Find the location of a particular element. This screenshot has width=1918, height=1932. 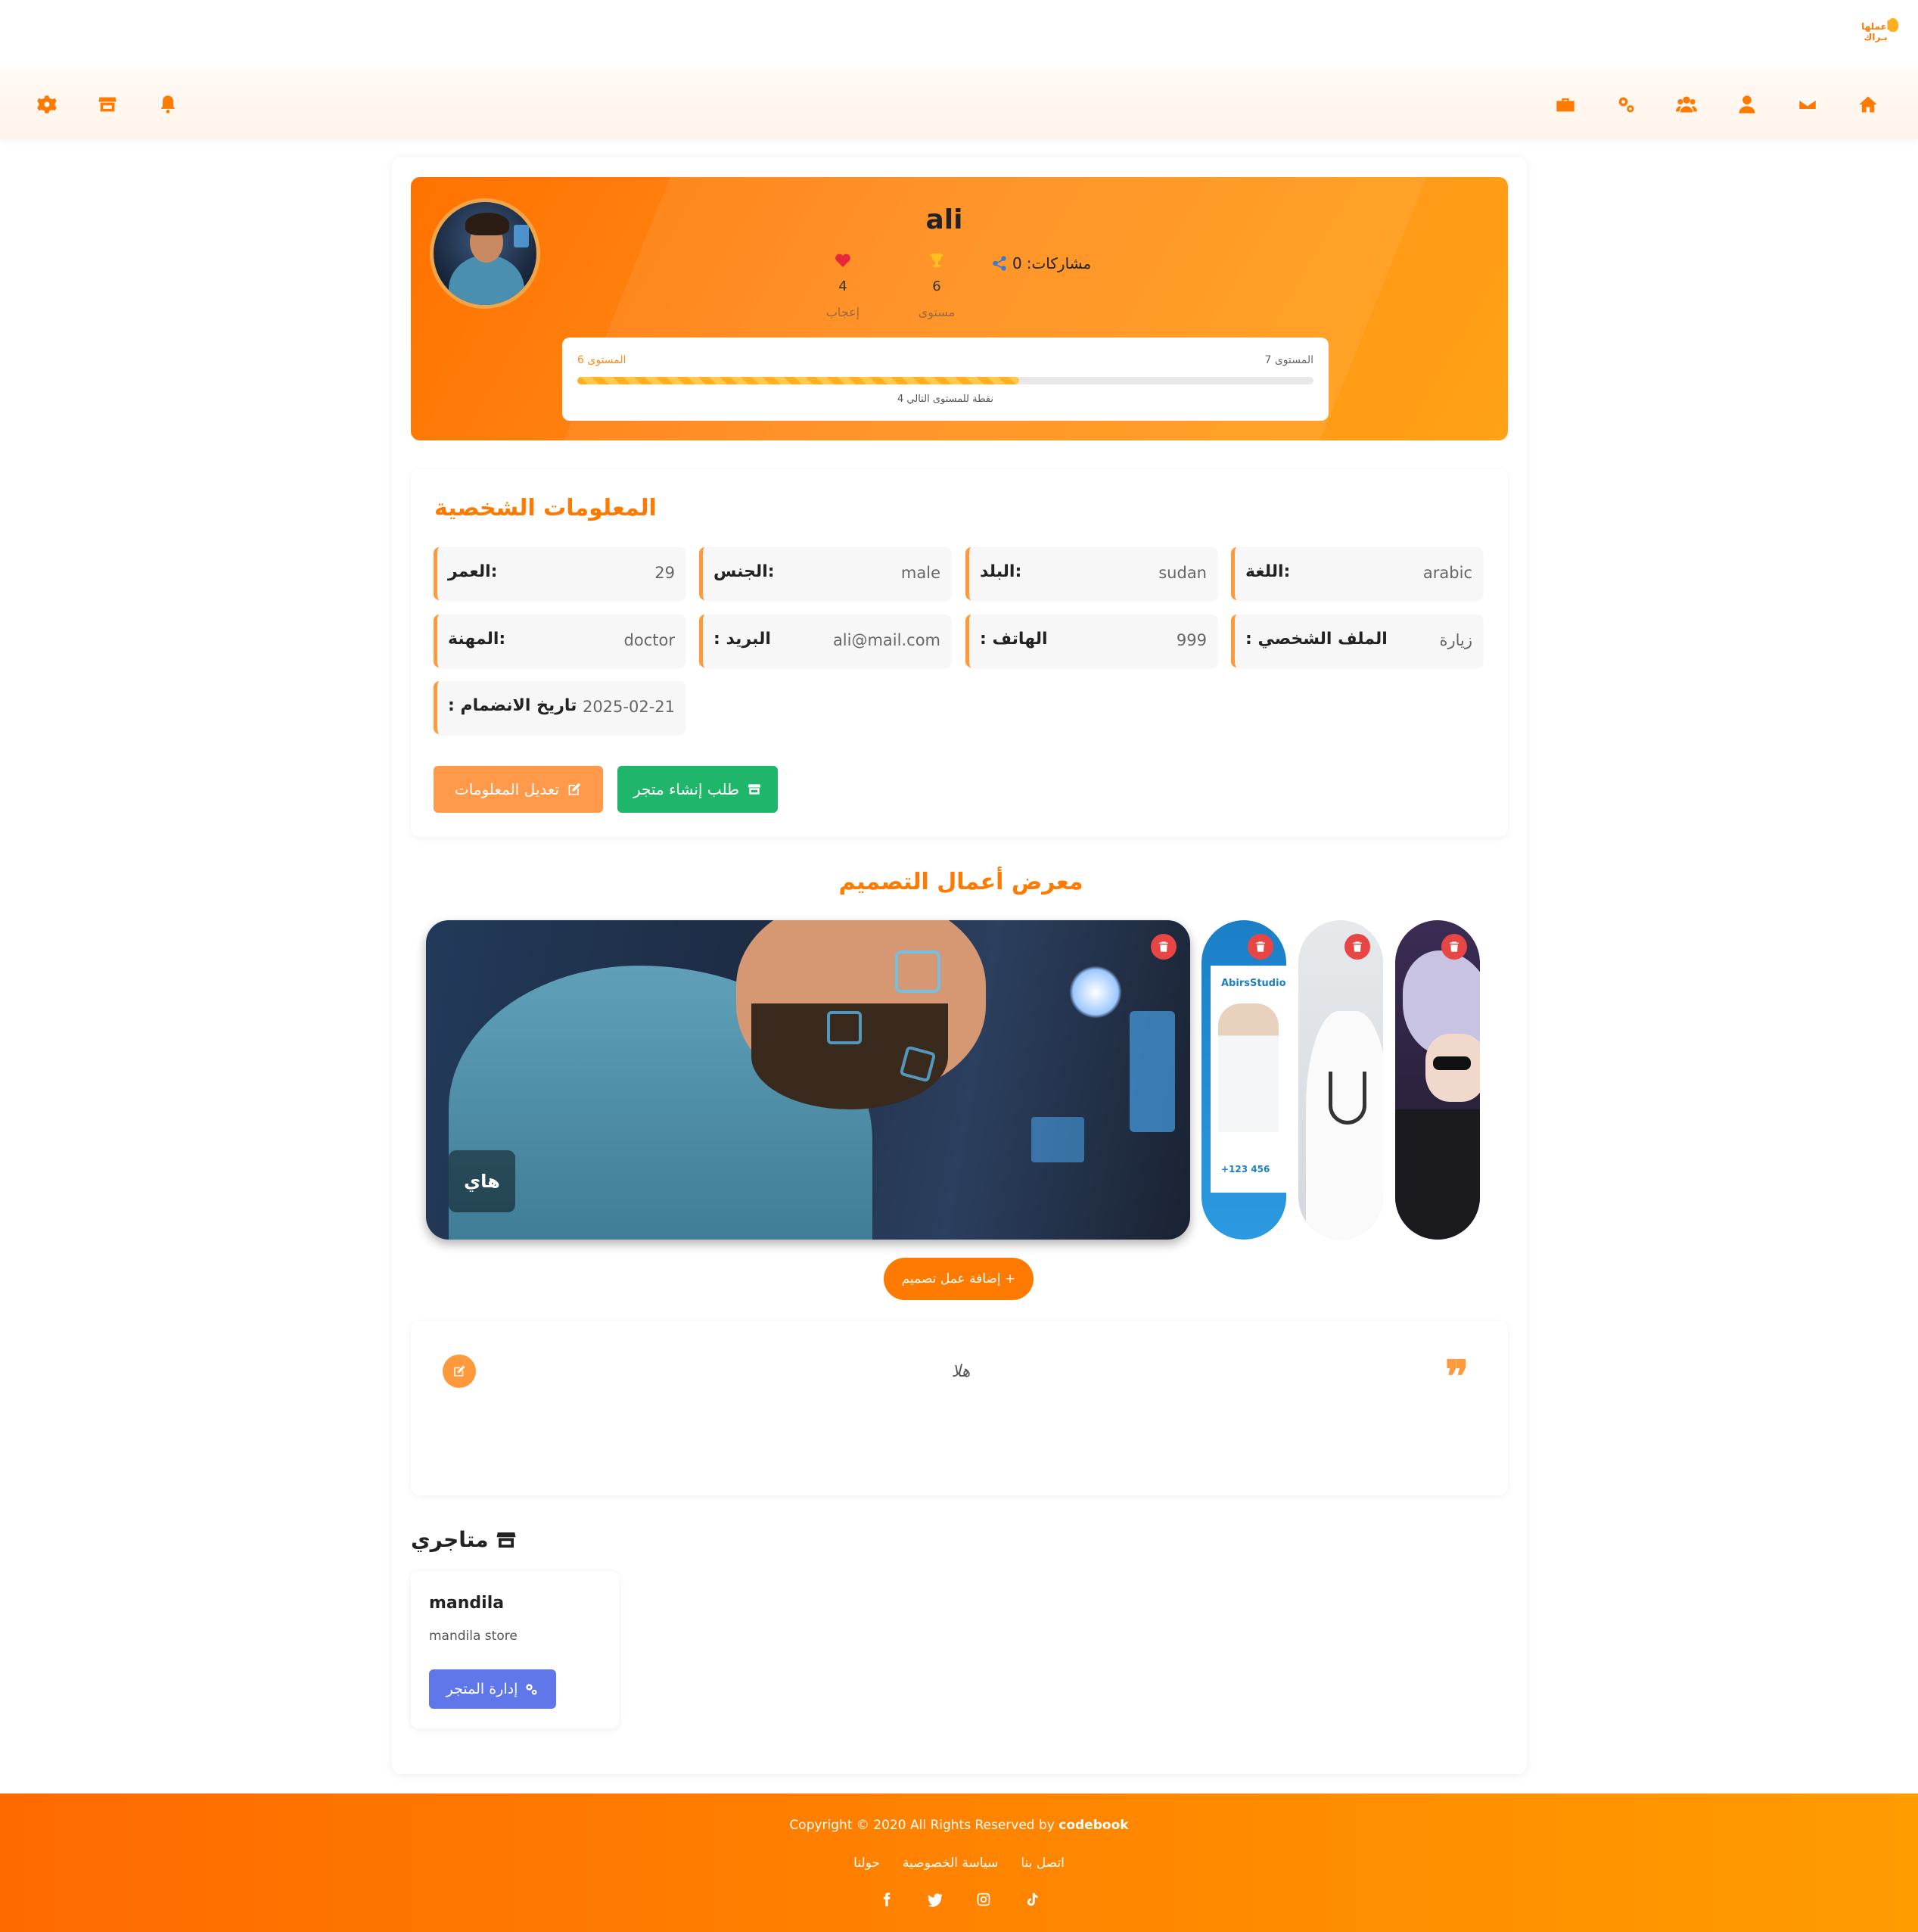

username: ali is located at coordinates (944, 220).